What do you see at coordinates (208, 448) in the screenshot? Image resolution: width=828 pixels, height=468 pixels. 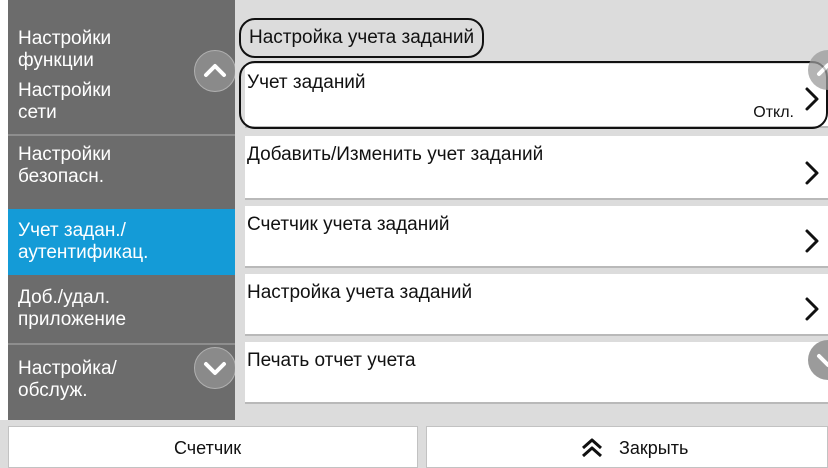 I see `counter-button-label: Счетчик` at bounding box center [208, 448].